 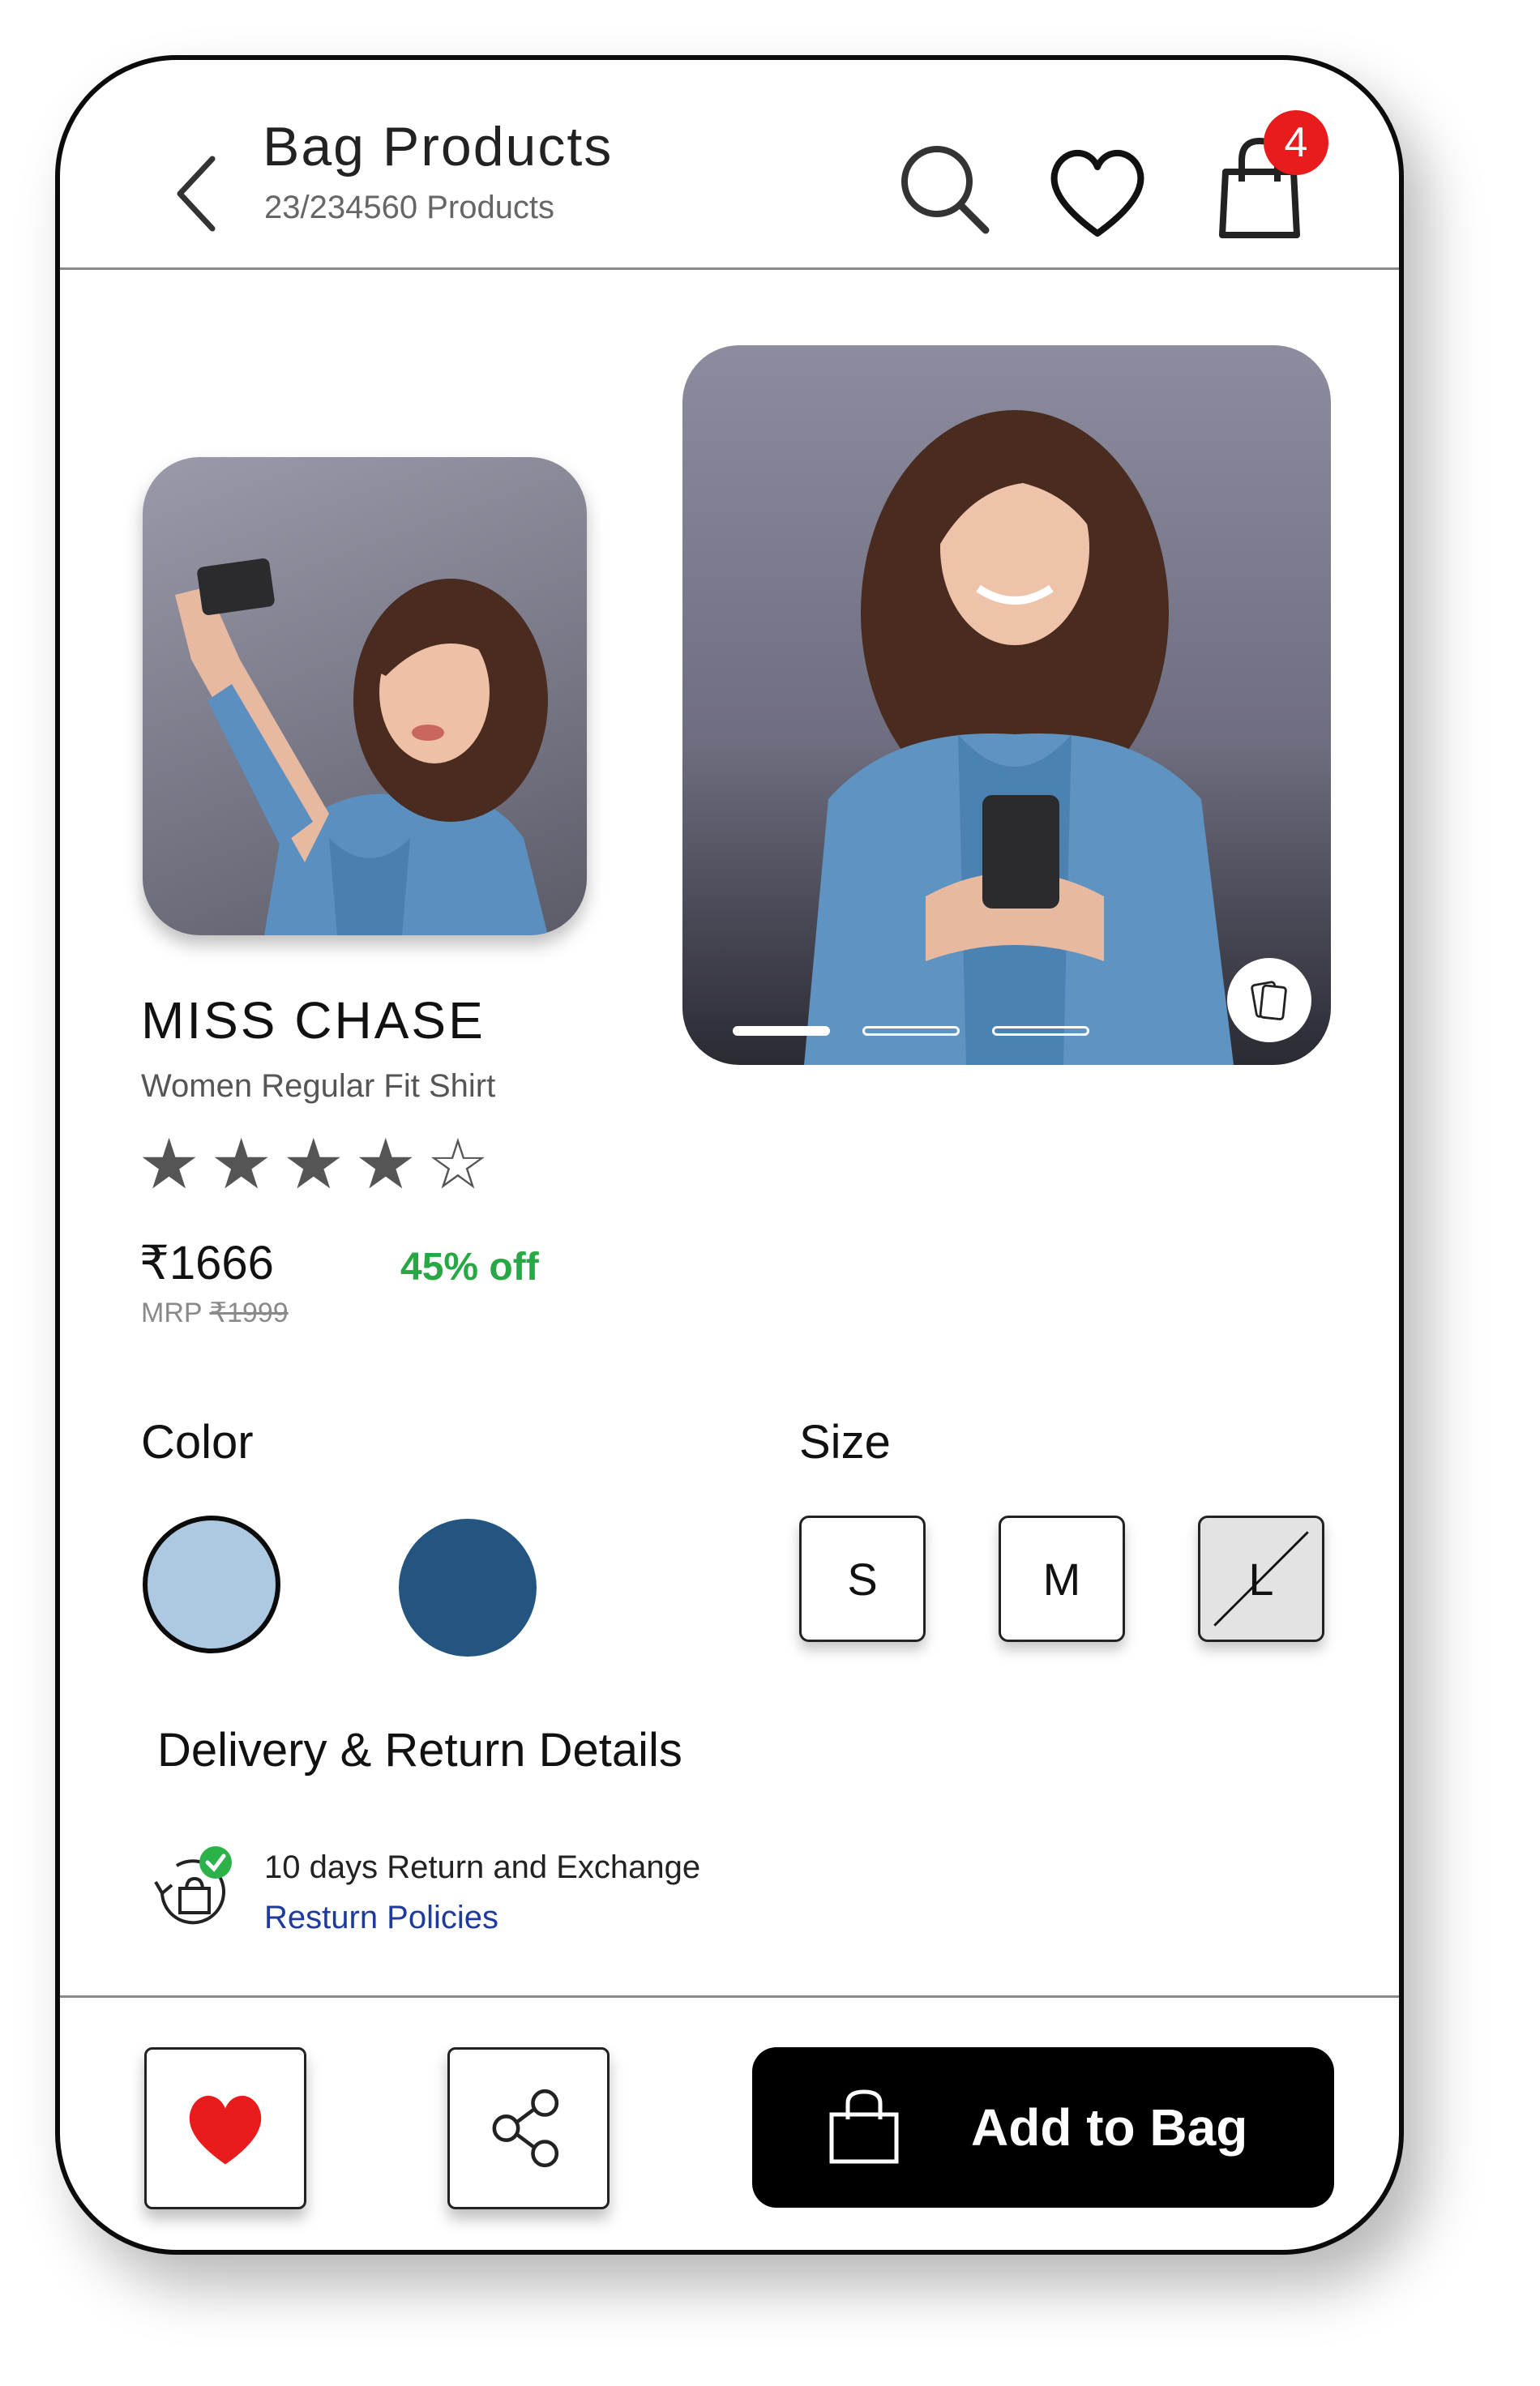 I want to click on mrp-label: MRP, so click(x=171, y=1313).